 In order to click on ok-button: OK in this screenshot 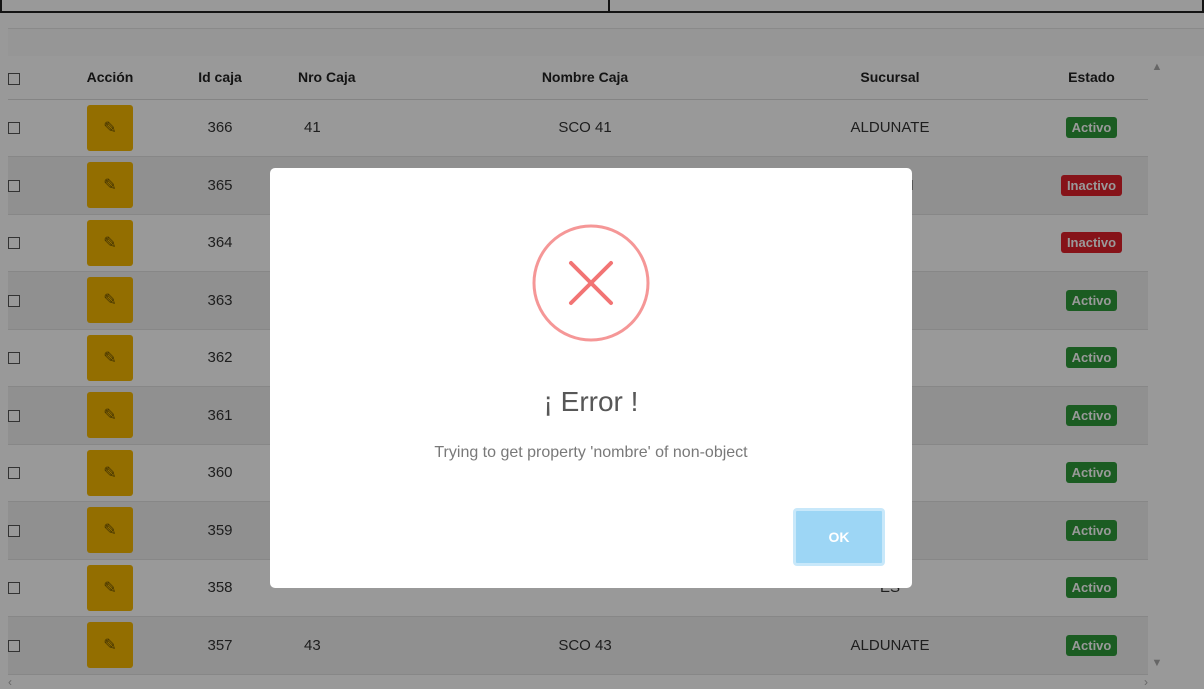, I will do `click(839, 537)`.